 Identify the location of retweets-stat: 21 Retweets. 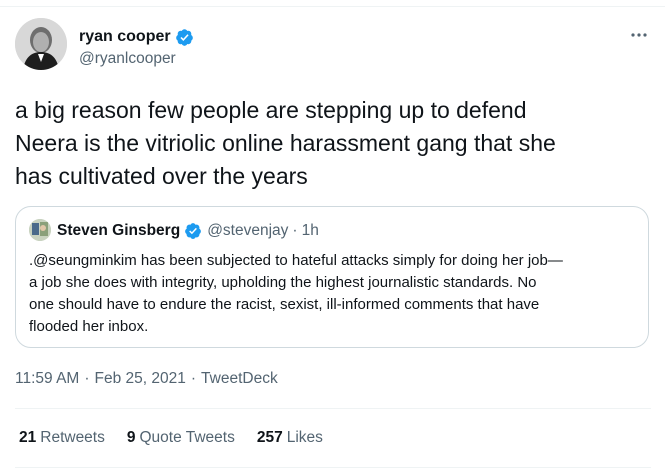
(62, 438).